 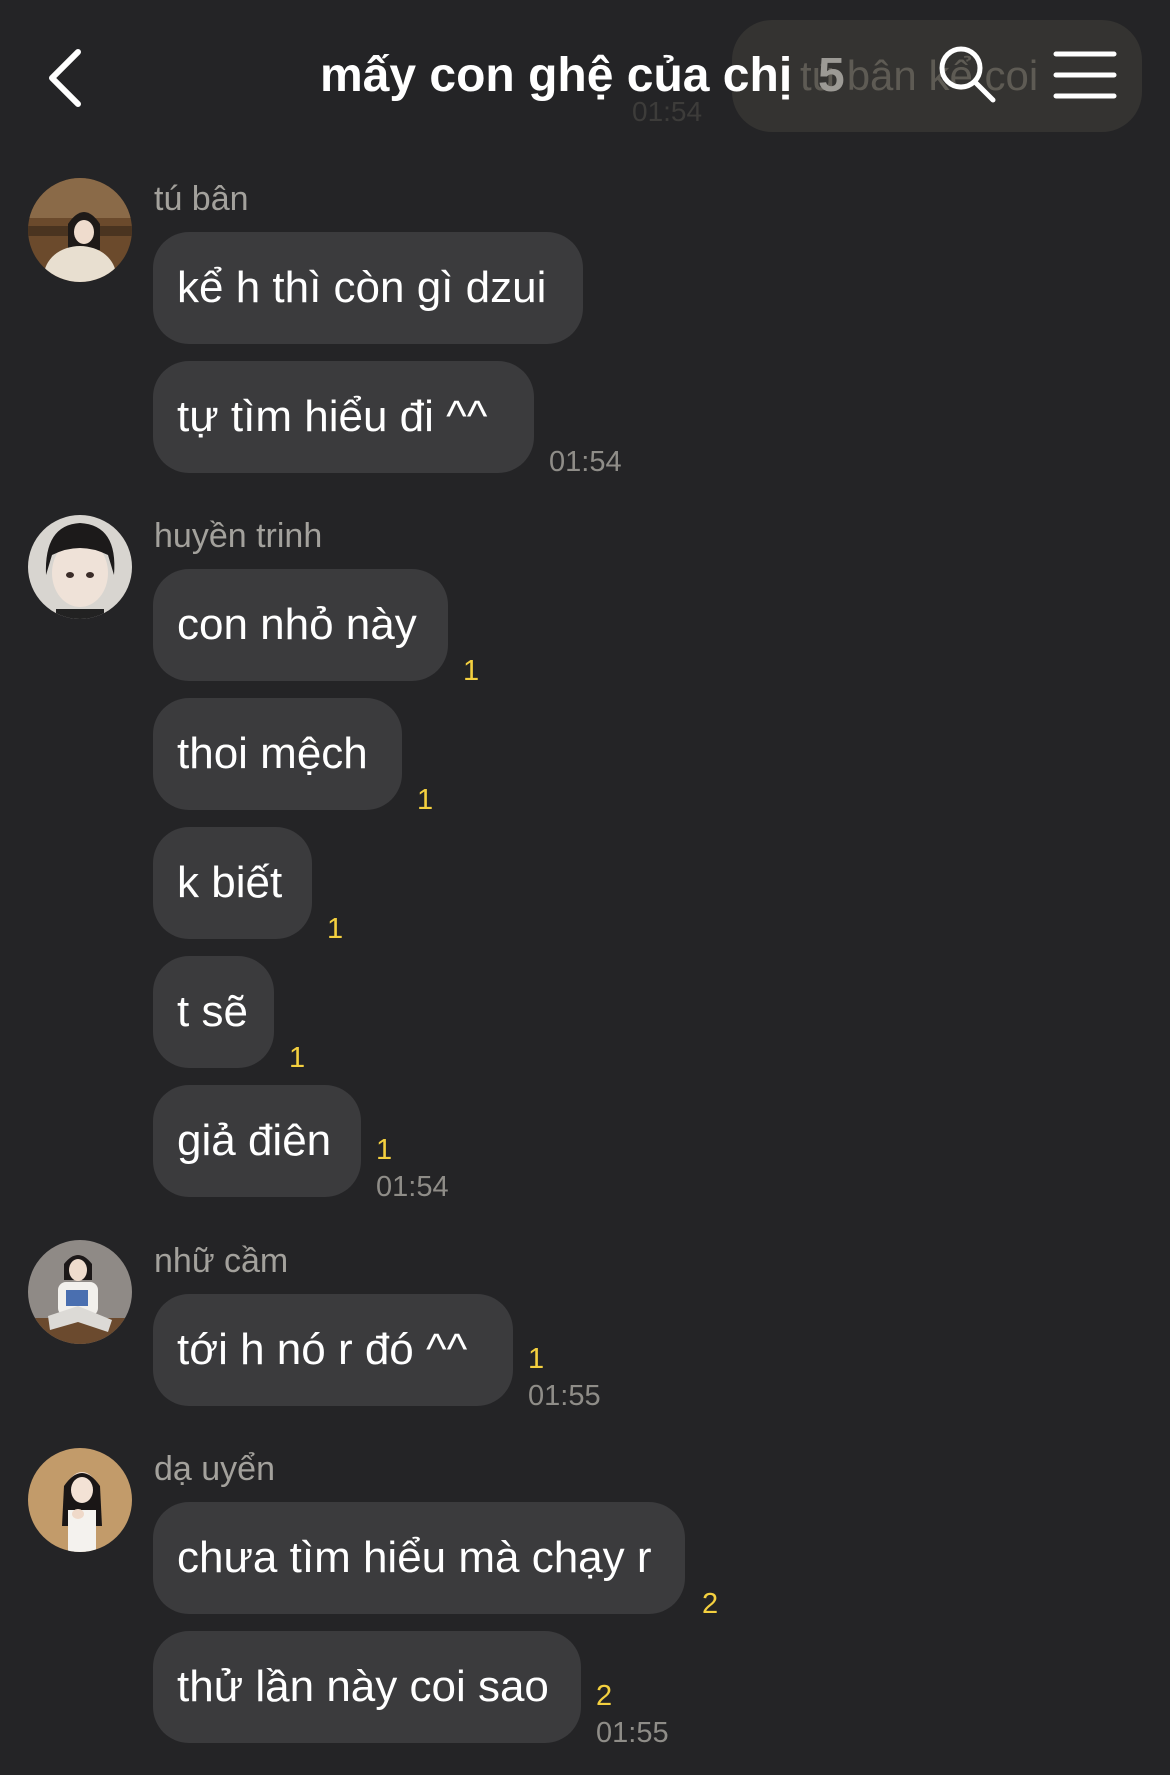 I want to click on message-bubble: thử lần này coi sao, so click(x=367, y=1687).